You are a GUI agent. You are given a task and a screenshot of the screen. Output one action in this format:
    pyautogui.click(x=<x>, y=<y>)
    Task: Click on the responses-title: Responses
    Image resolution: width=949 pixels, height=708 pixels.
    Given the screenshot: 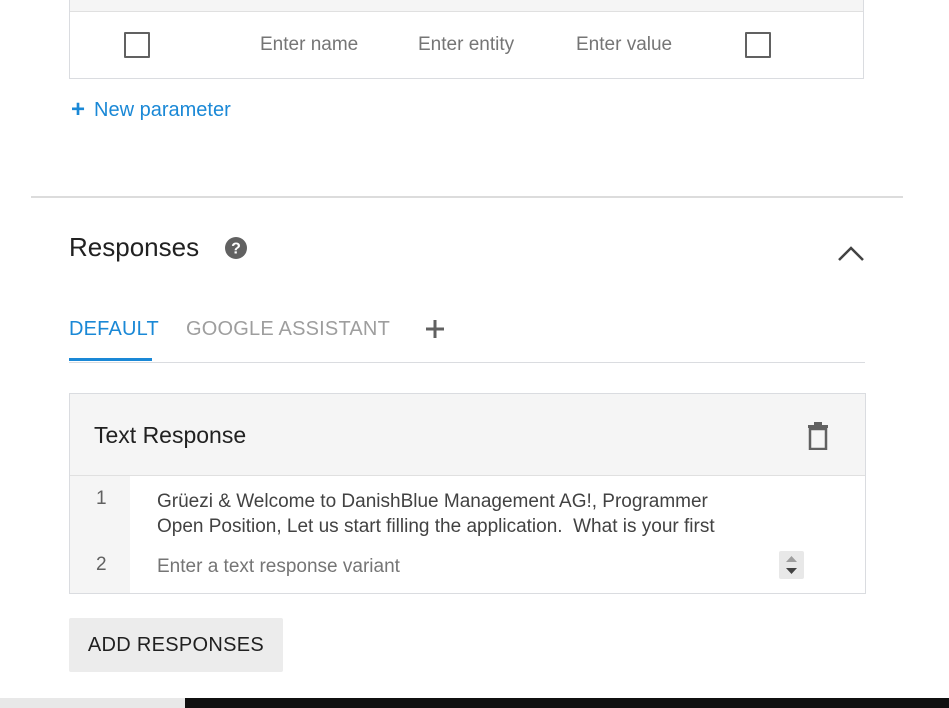 What is the action you would take?
    pyautogui.click(x=134, y=247)
    